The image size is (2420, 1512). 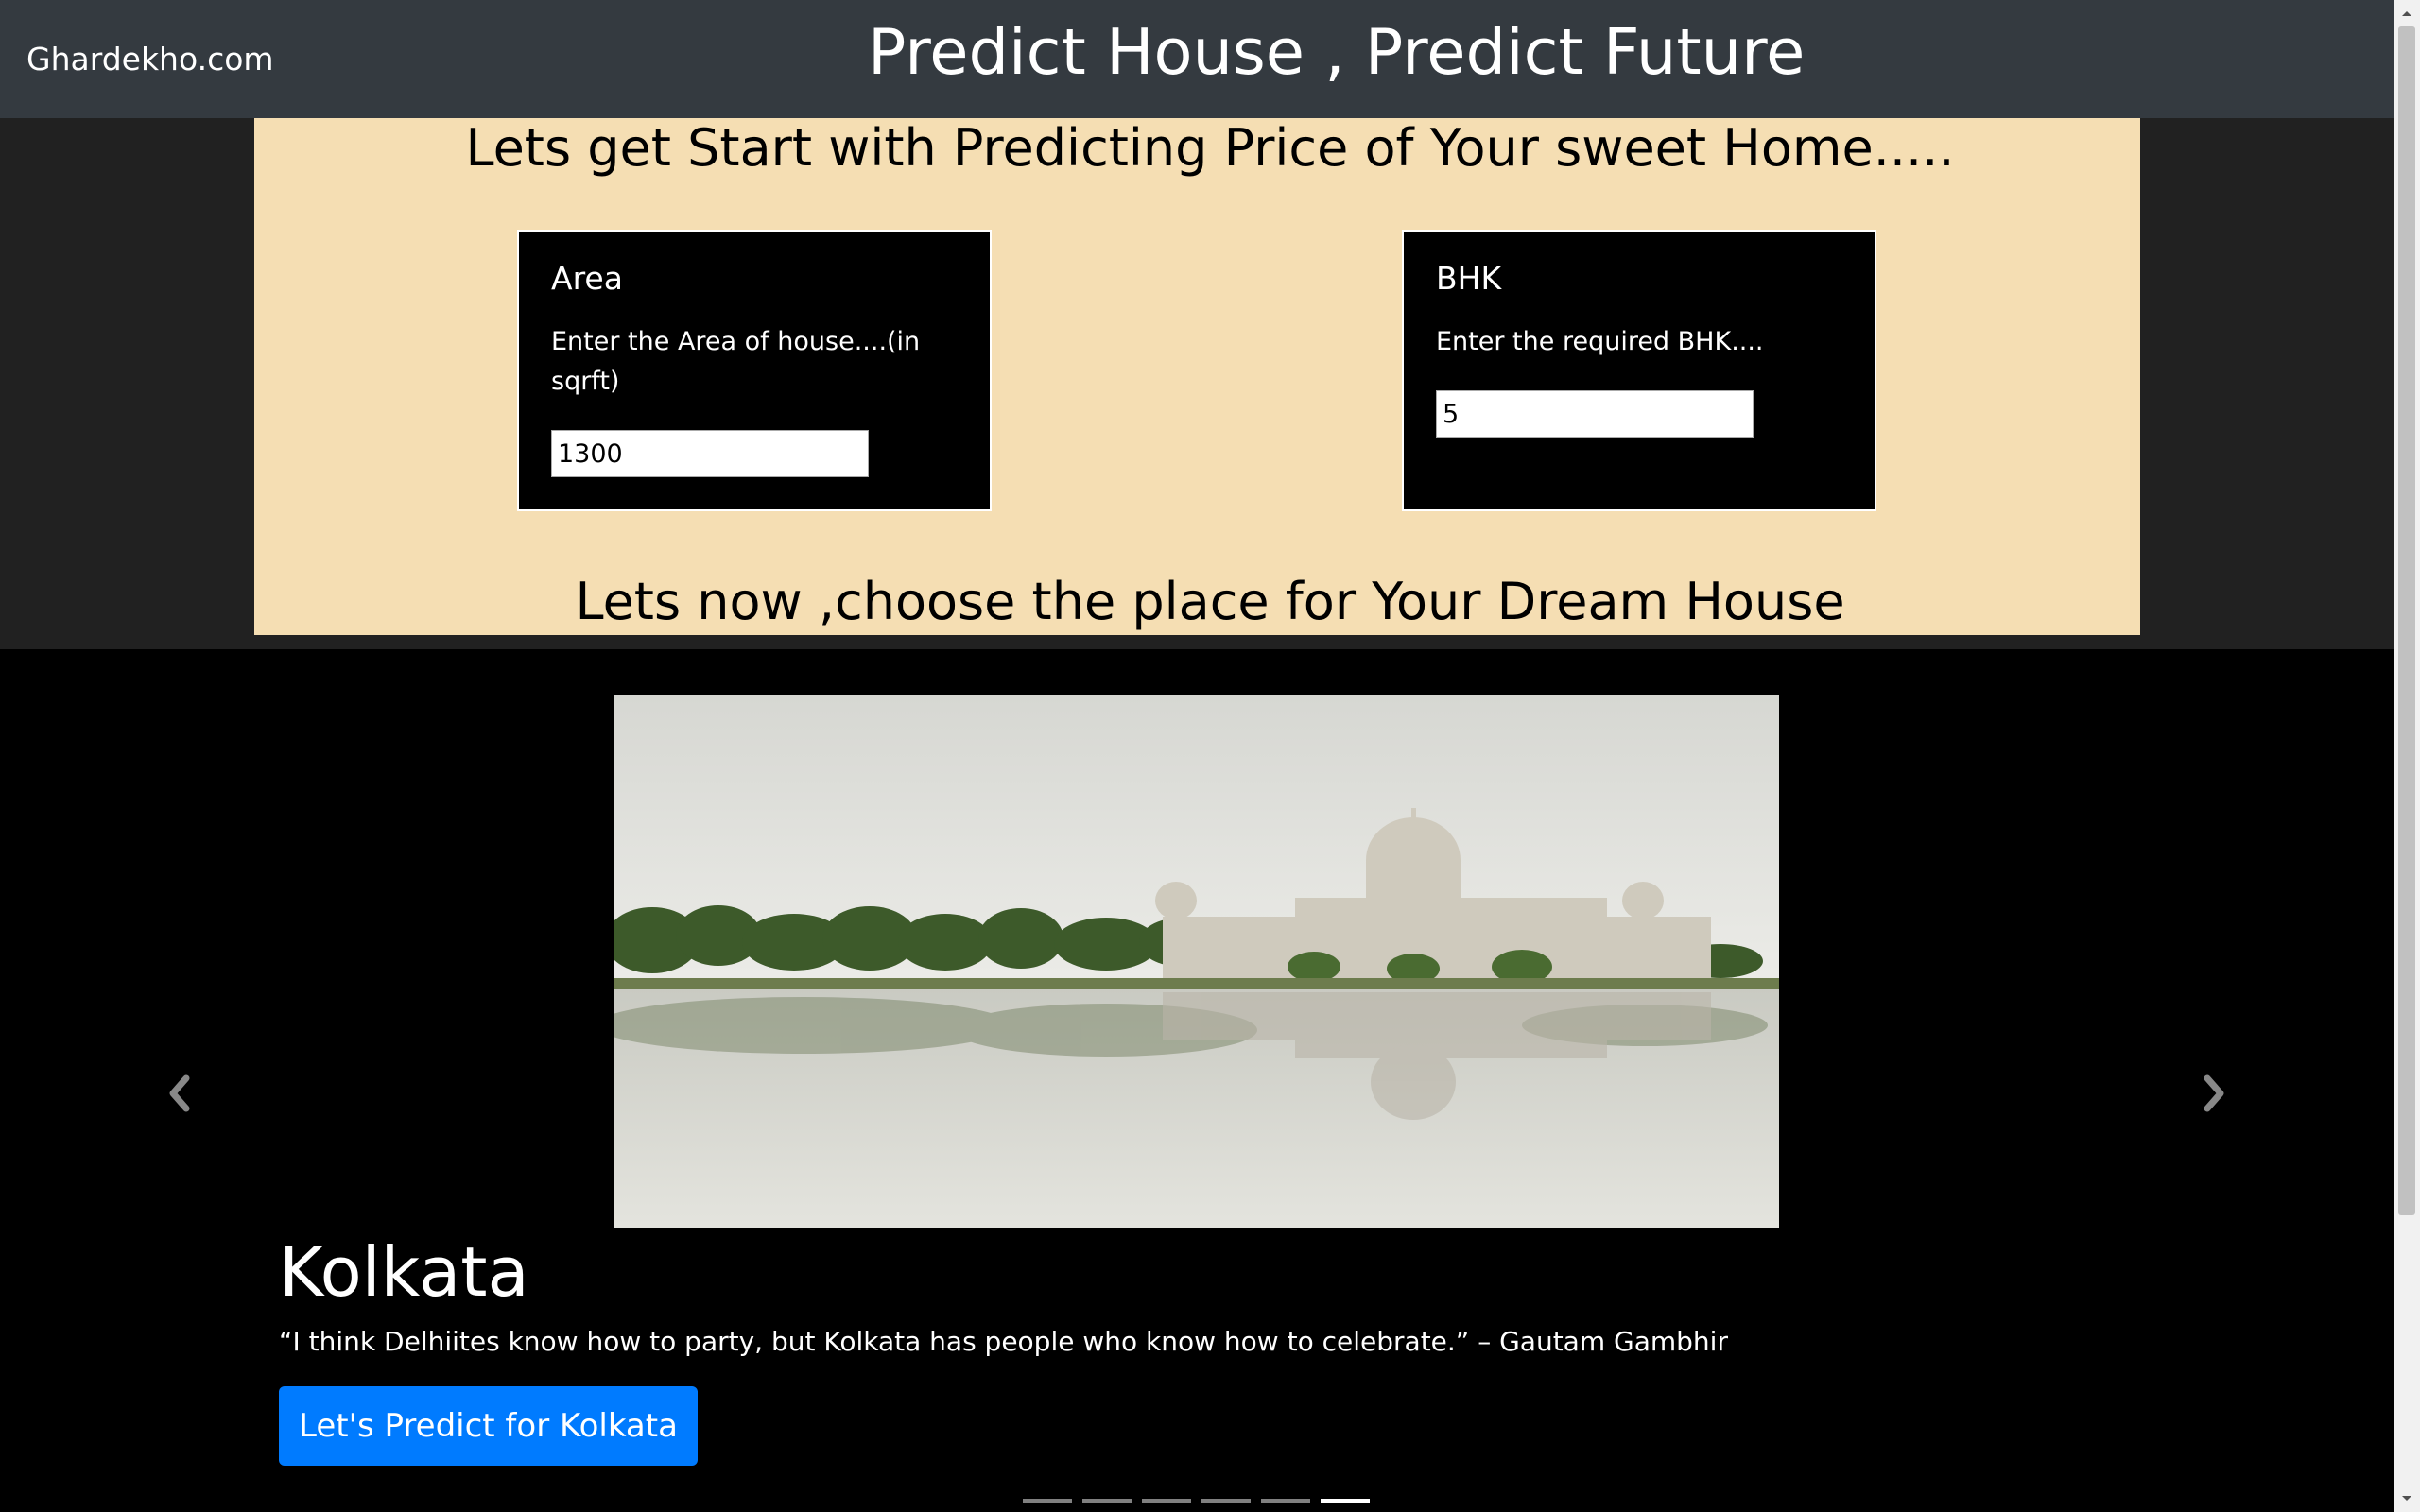 I want to click on carousel-indicators, so click(x=1196, y=1501).